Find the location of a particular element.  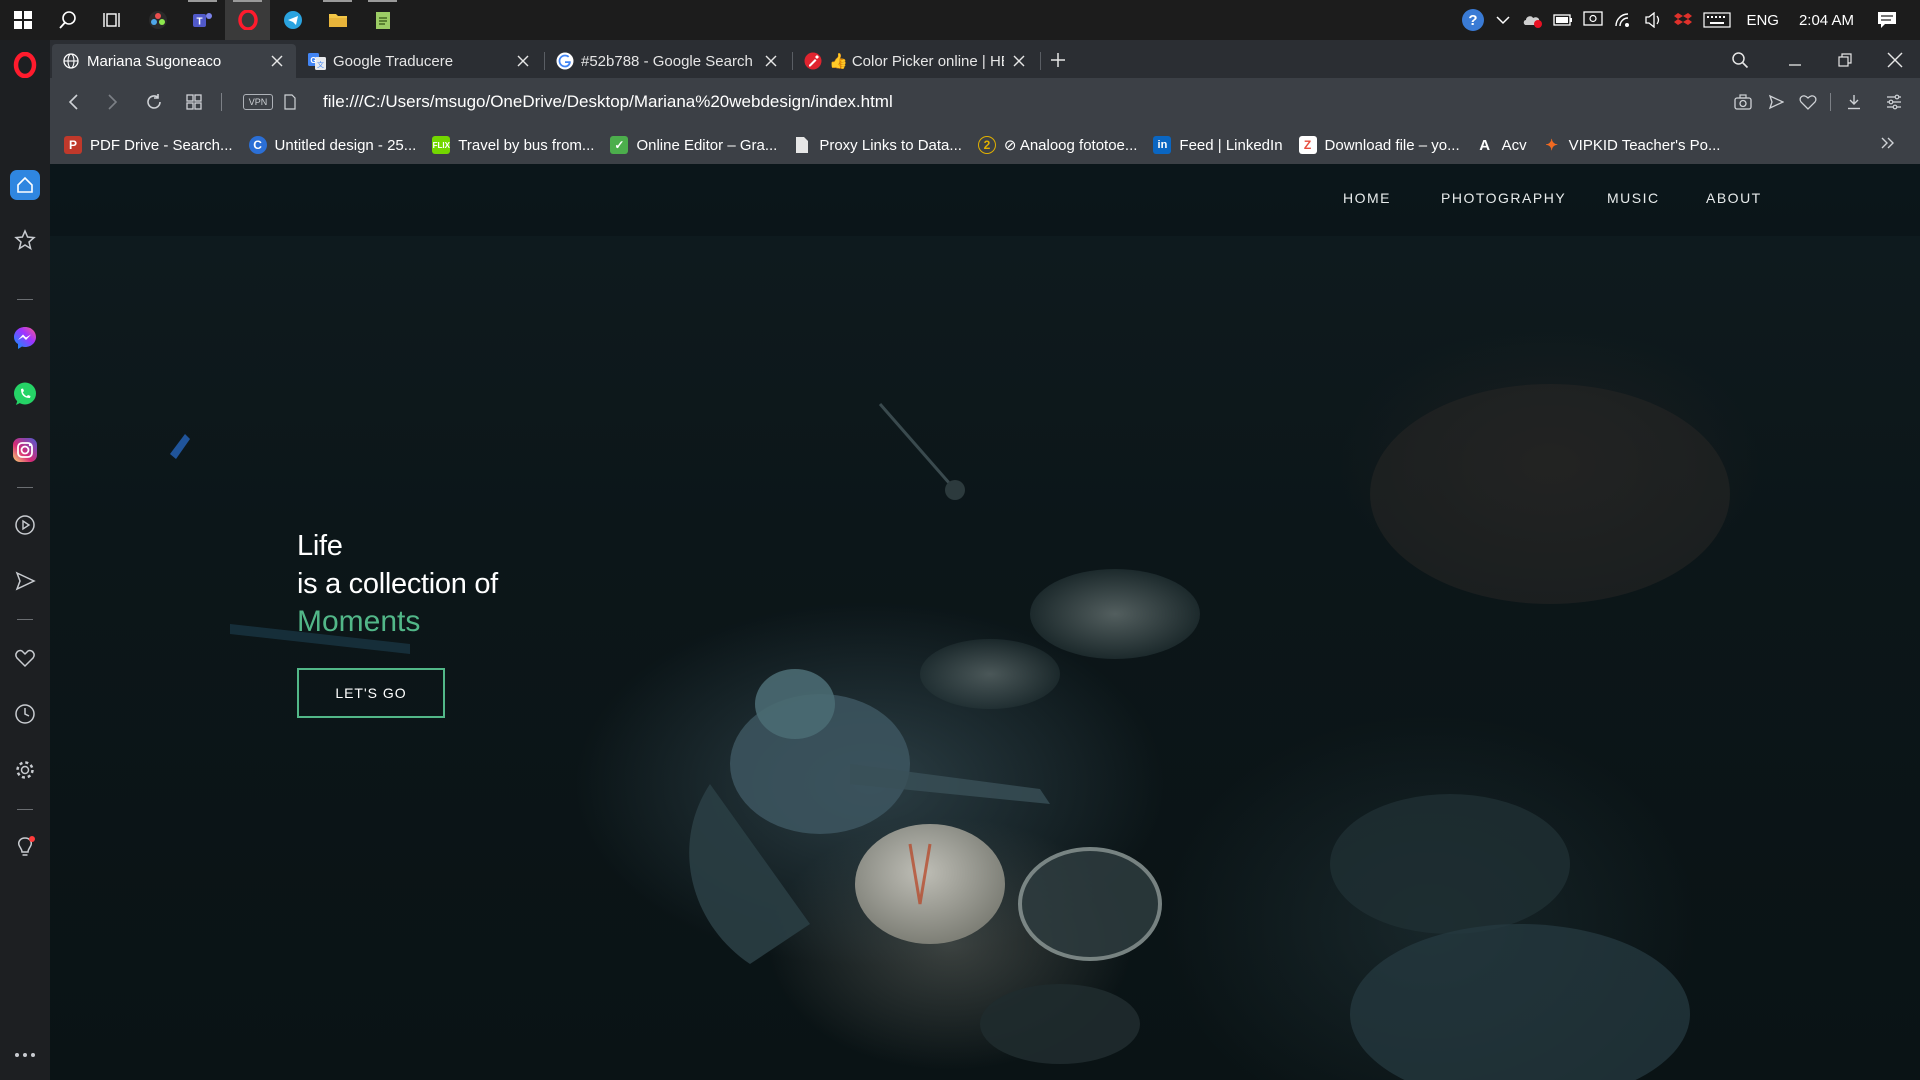

search-icon is located at coordinates (67, 20).